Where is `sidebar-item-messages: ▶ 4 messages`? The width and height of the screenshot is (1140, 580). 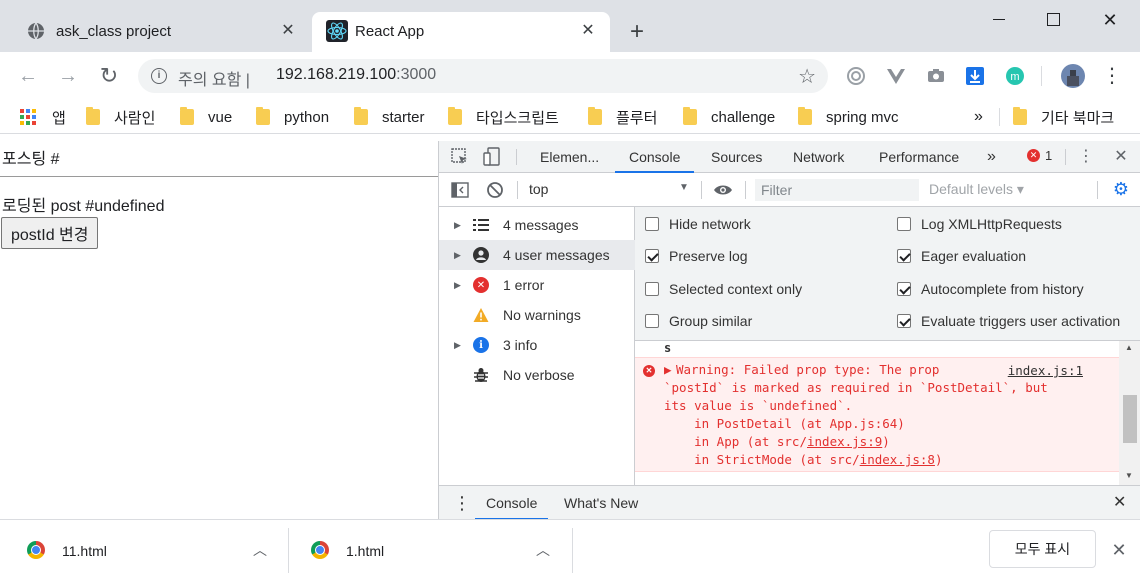
sidebar-item-messages: ▶ 4 messages is located at coordinates (537, 225).